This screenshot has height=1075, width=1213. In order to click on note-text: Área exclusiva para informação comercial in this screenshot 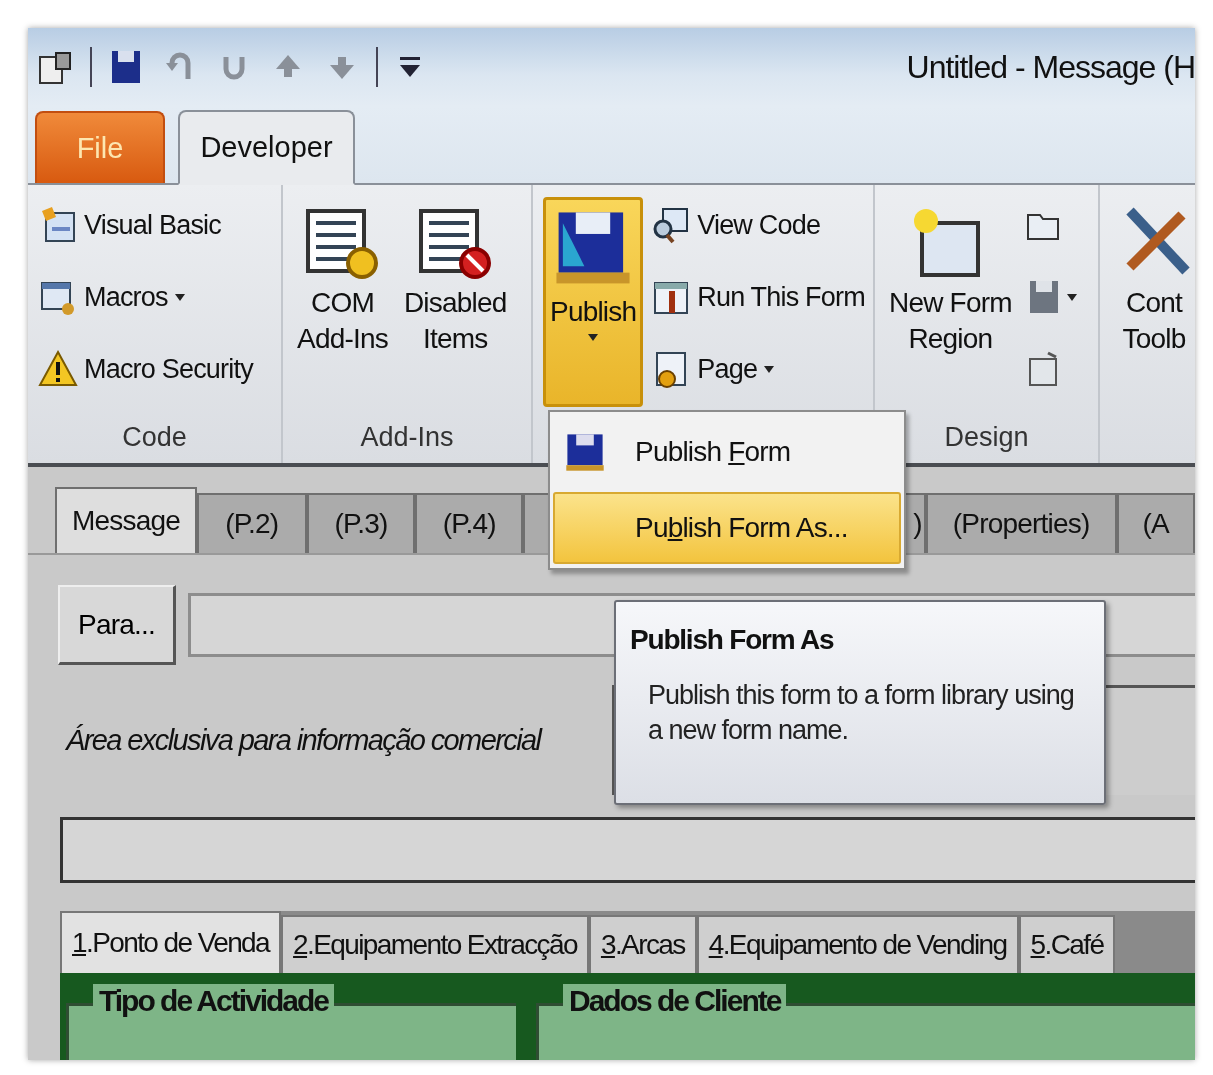, I will do `click(303, 740)`.